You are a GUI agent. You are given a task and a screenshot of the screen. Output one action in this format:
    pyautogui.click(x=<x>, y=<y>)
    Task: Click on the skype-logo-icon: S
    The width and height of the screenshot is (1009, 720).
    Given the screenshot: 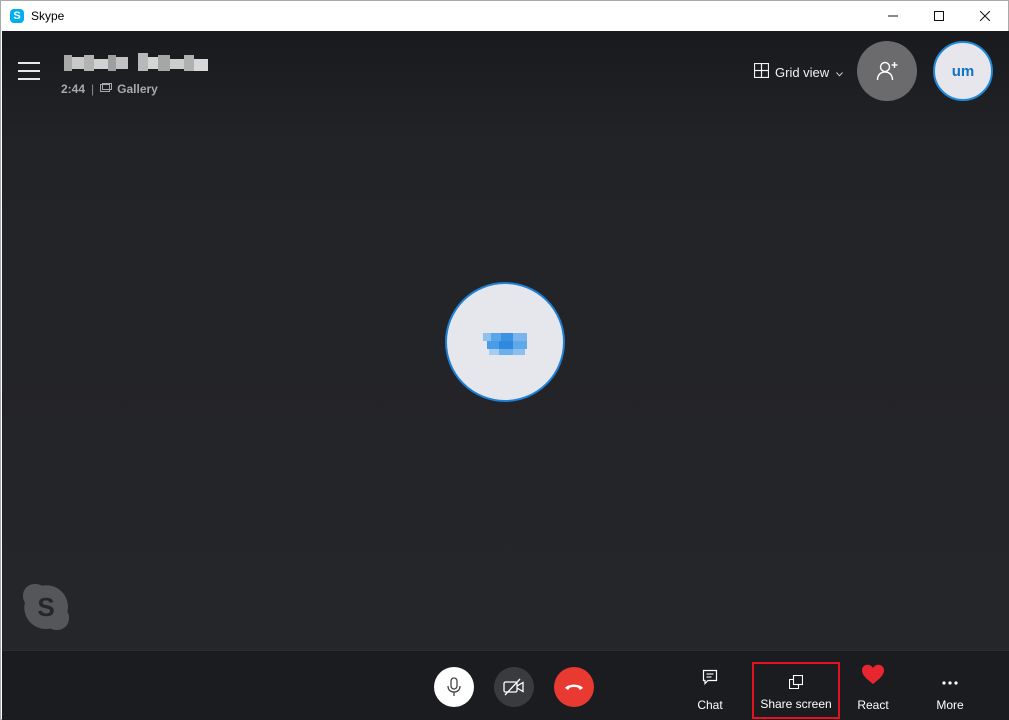 What is the action you would take?
    pyautogui.click(x=46, y=607)
    